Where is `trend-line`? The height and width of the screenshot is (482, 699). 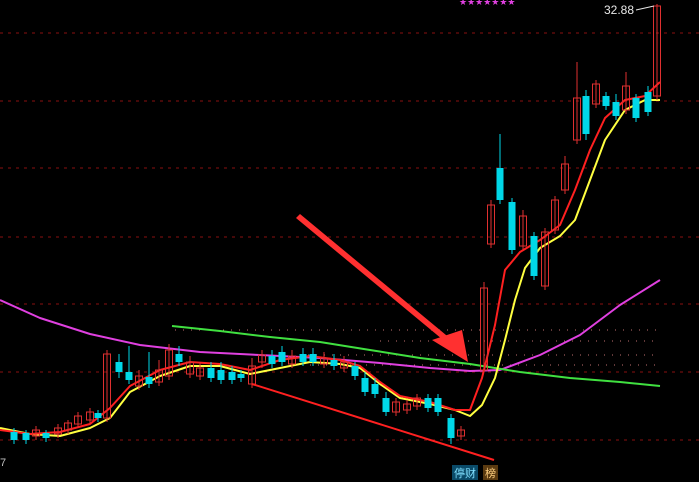 trend-line is located at coordinates (373, 422).